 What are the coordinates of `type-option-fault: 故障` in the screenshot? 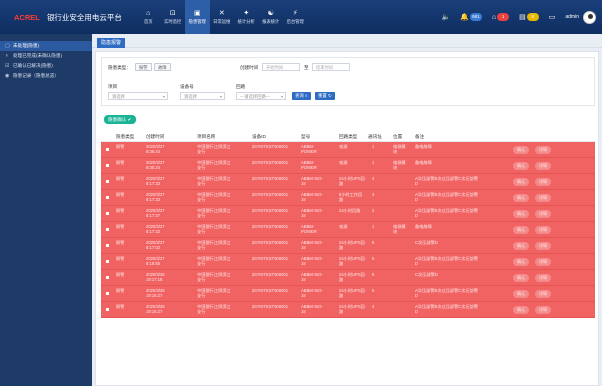 It's located at (162, 67).